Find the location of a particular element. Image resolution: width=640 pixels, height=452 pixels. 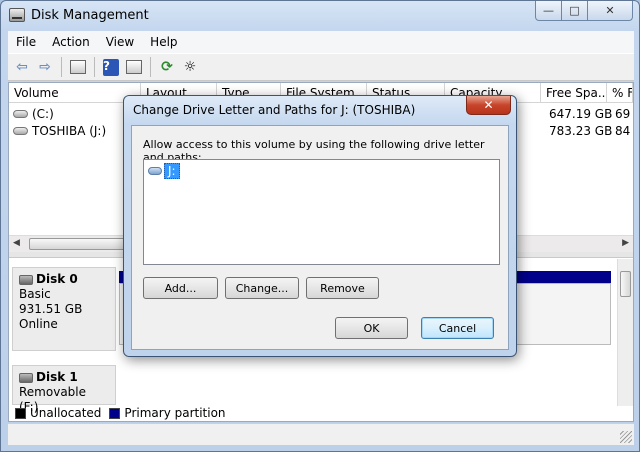

cancel-button: Cancel is located at coordinates (457, 328).